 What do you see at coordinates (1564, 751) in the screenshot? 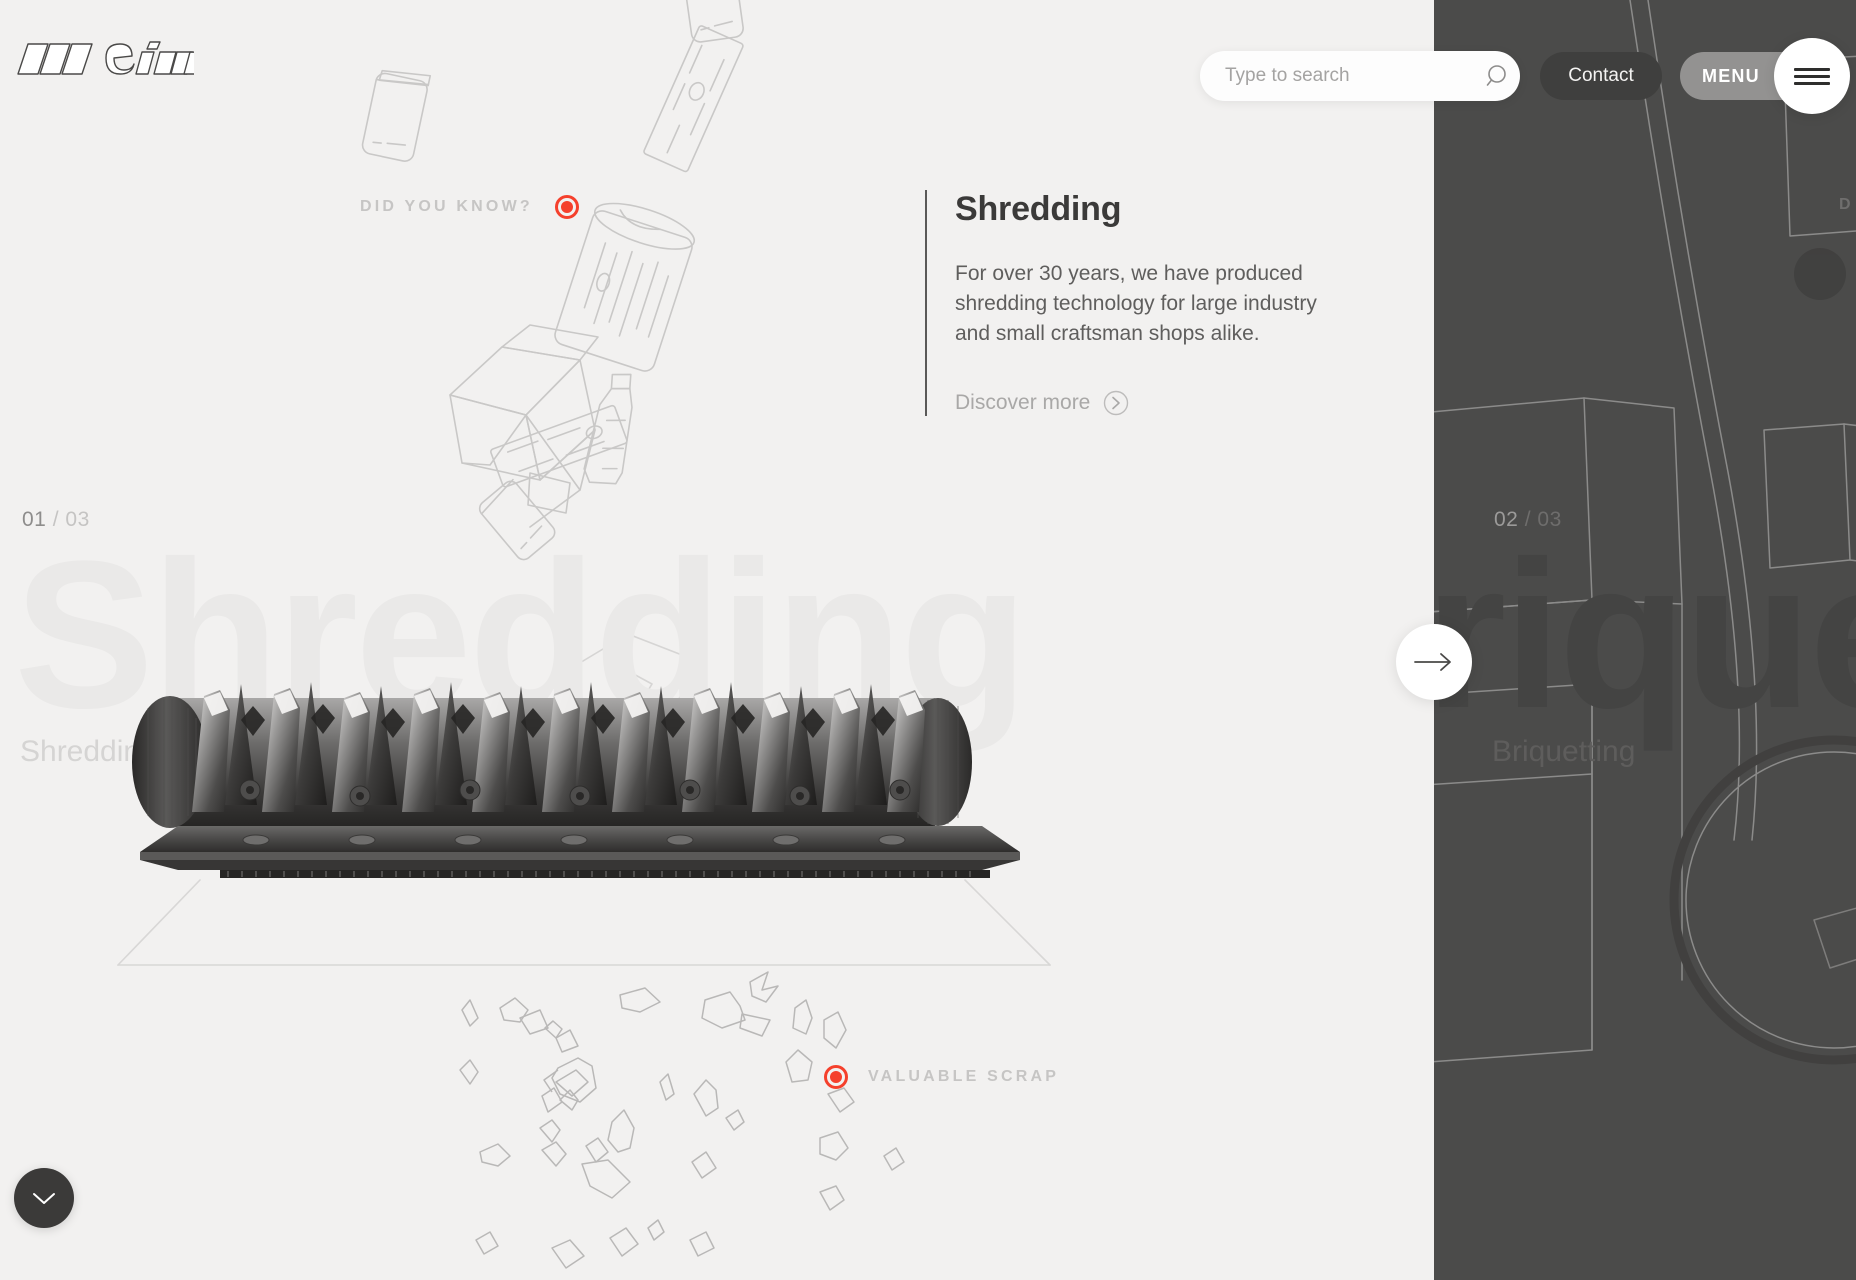
I see `slide-name-next: Briquetting` at bounding box center [1564, 751].